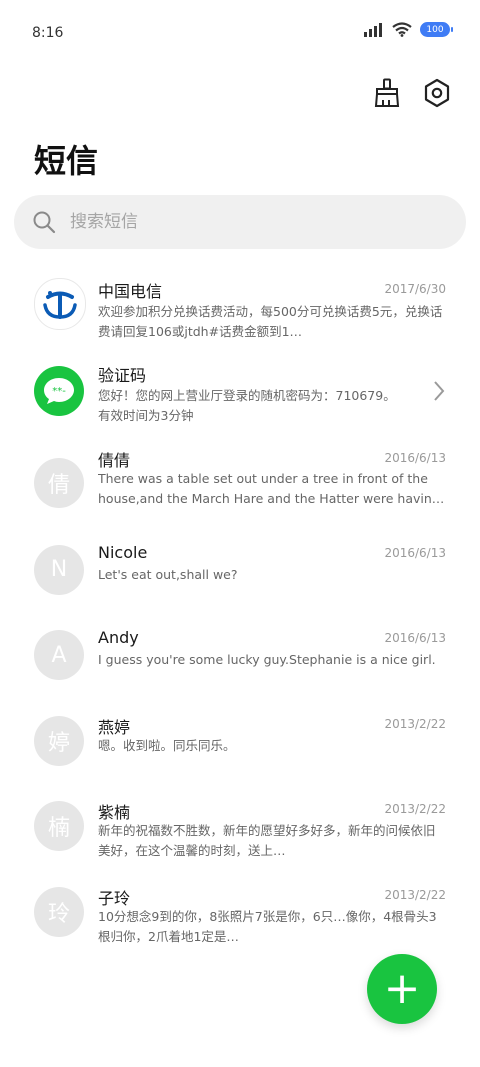  I want to click on page-title: 短信, so click(66, 161).